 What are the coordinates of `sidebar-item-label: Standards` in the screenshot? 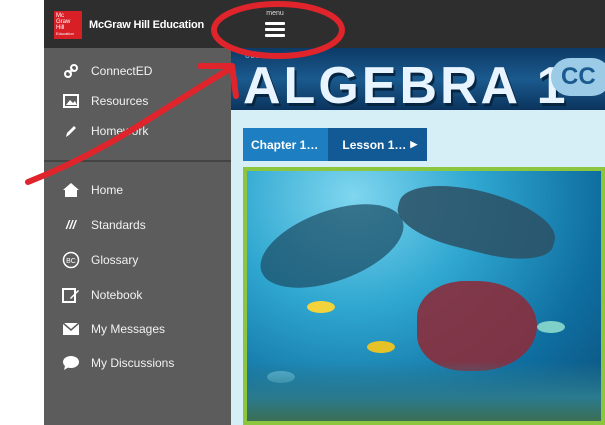 It's located at (118, 225).